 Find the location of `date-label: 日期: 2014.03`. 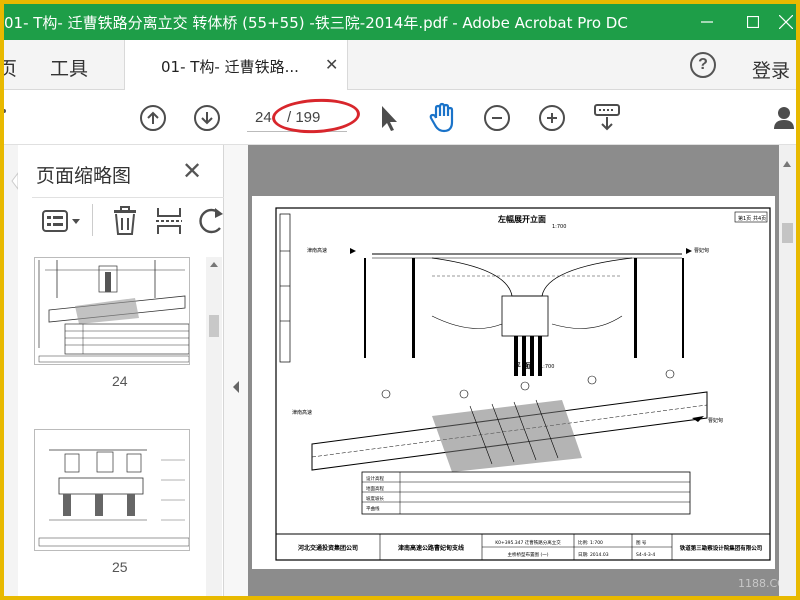

date-label: 日期: 2014.03 is located at coordinates (593, 555).